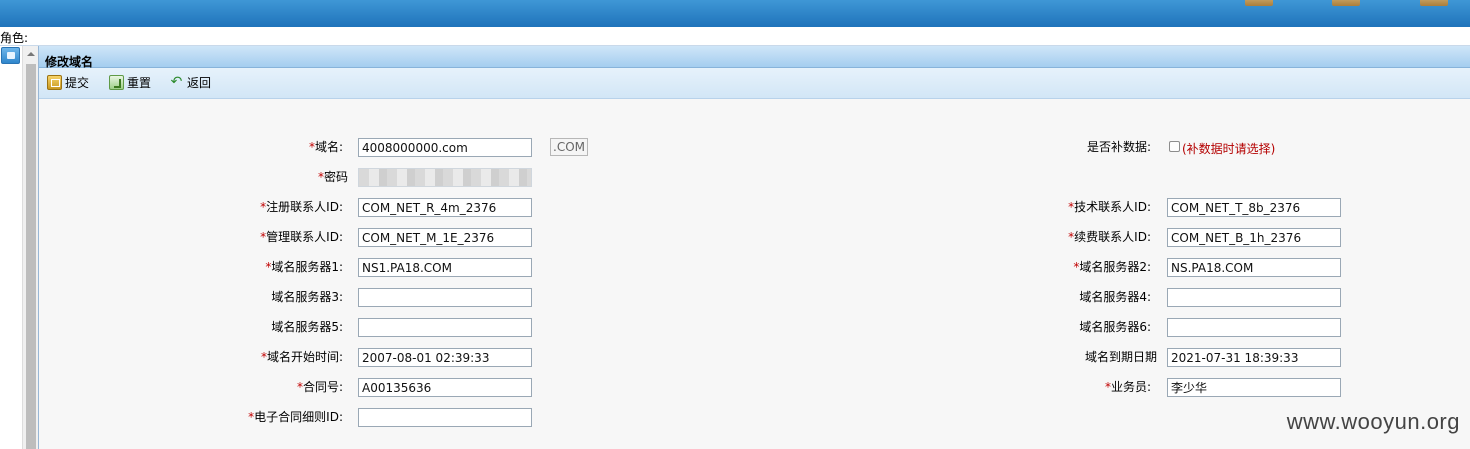  Describe the element at coordinates (10, 55) in the screenshot. I see `tree-node-icon` at that location.